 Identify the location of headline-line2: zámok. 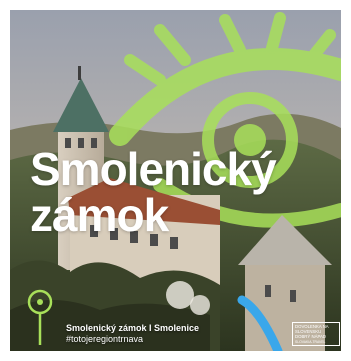
(99, 215).